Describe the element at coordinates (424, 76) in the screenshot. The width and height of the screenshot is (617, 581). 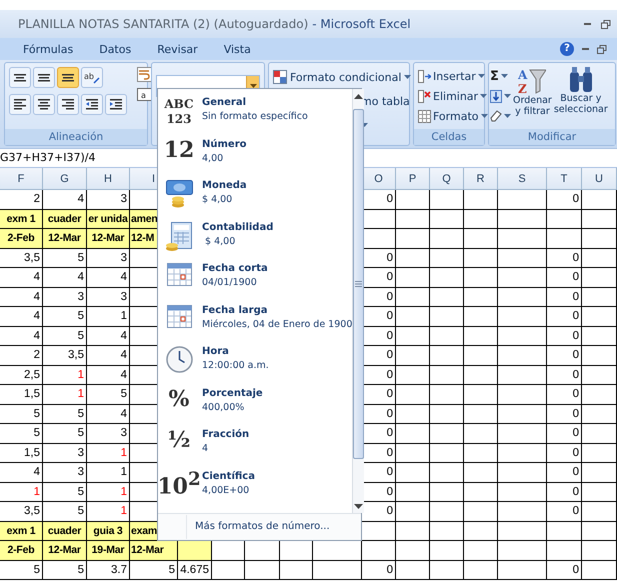
I see `insert-rows-icon` at that location.